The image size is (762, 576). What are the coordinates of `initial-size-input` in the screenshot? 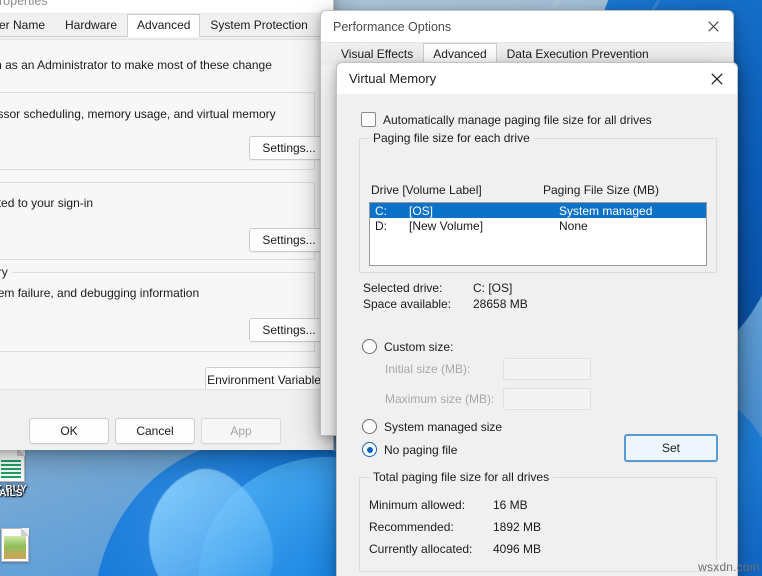 It's located at (547, 369).